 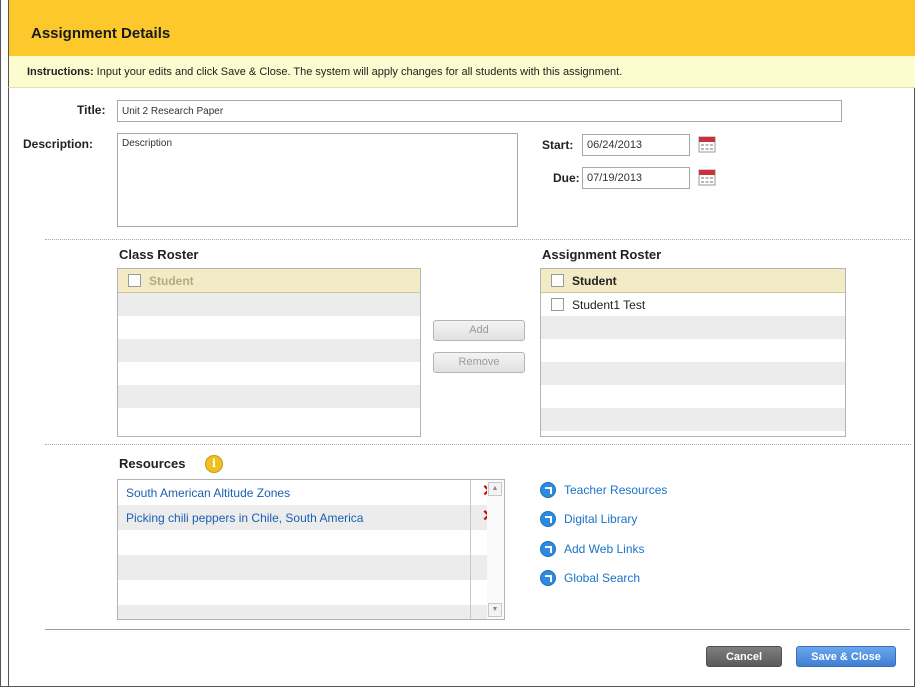 I want to click on info-icon: i, so click(x=214, y=464).